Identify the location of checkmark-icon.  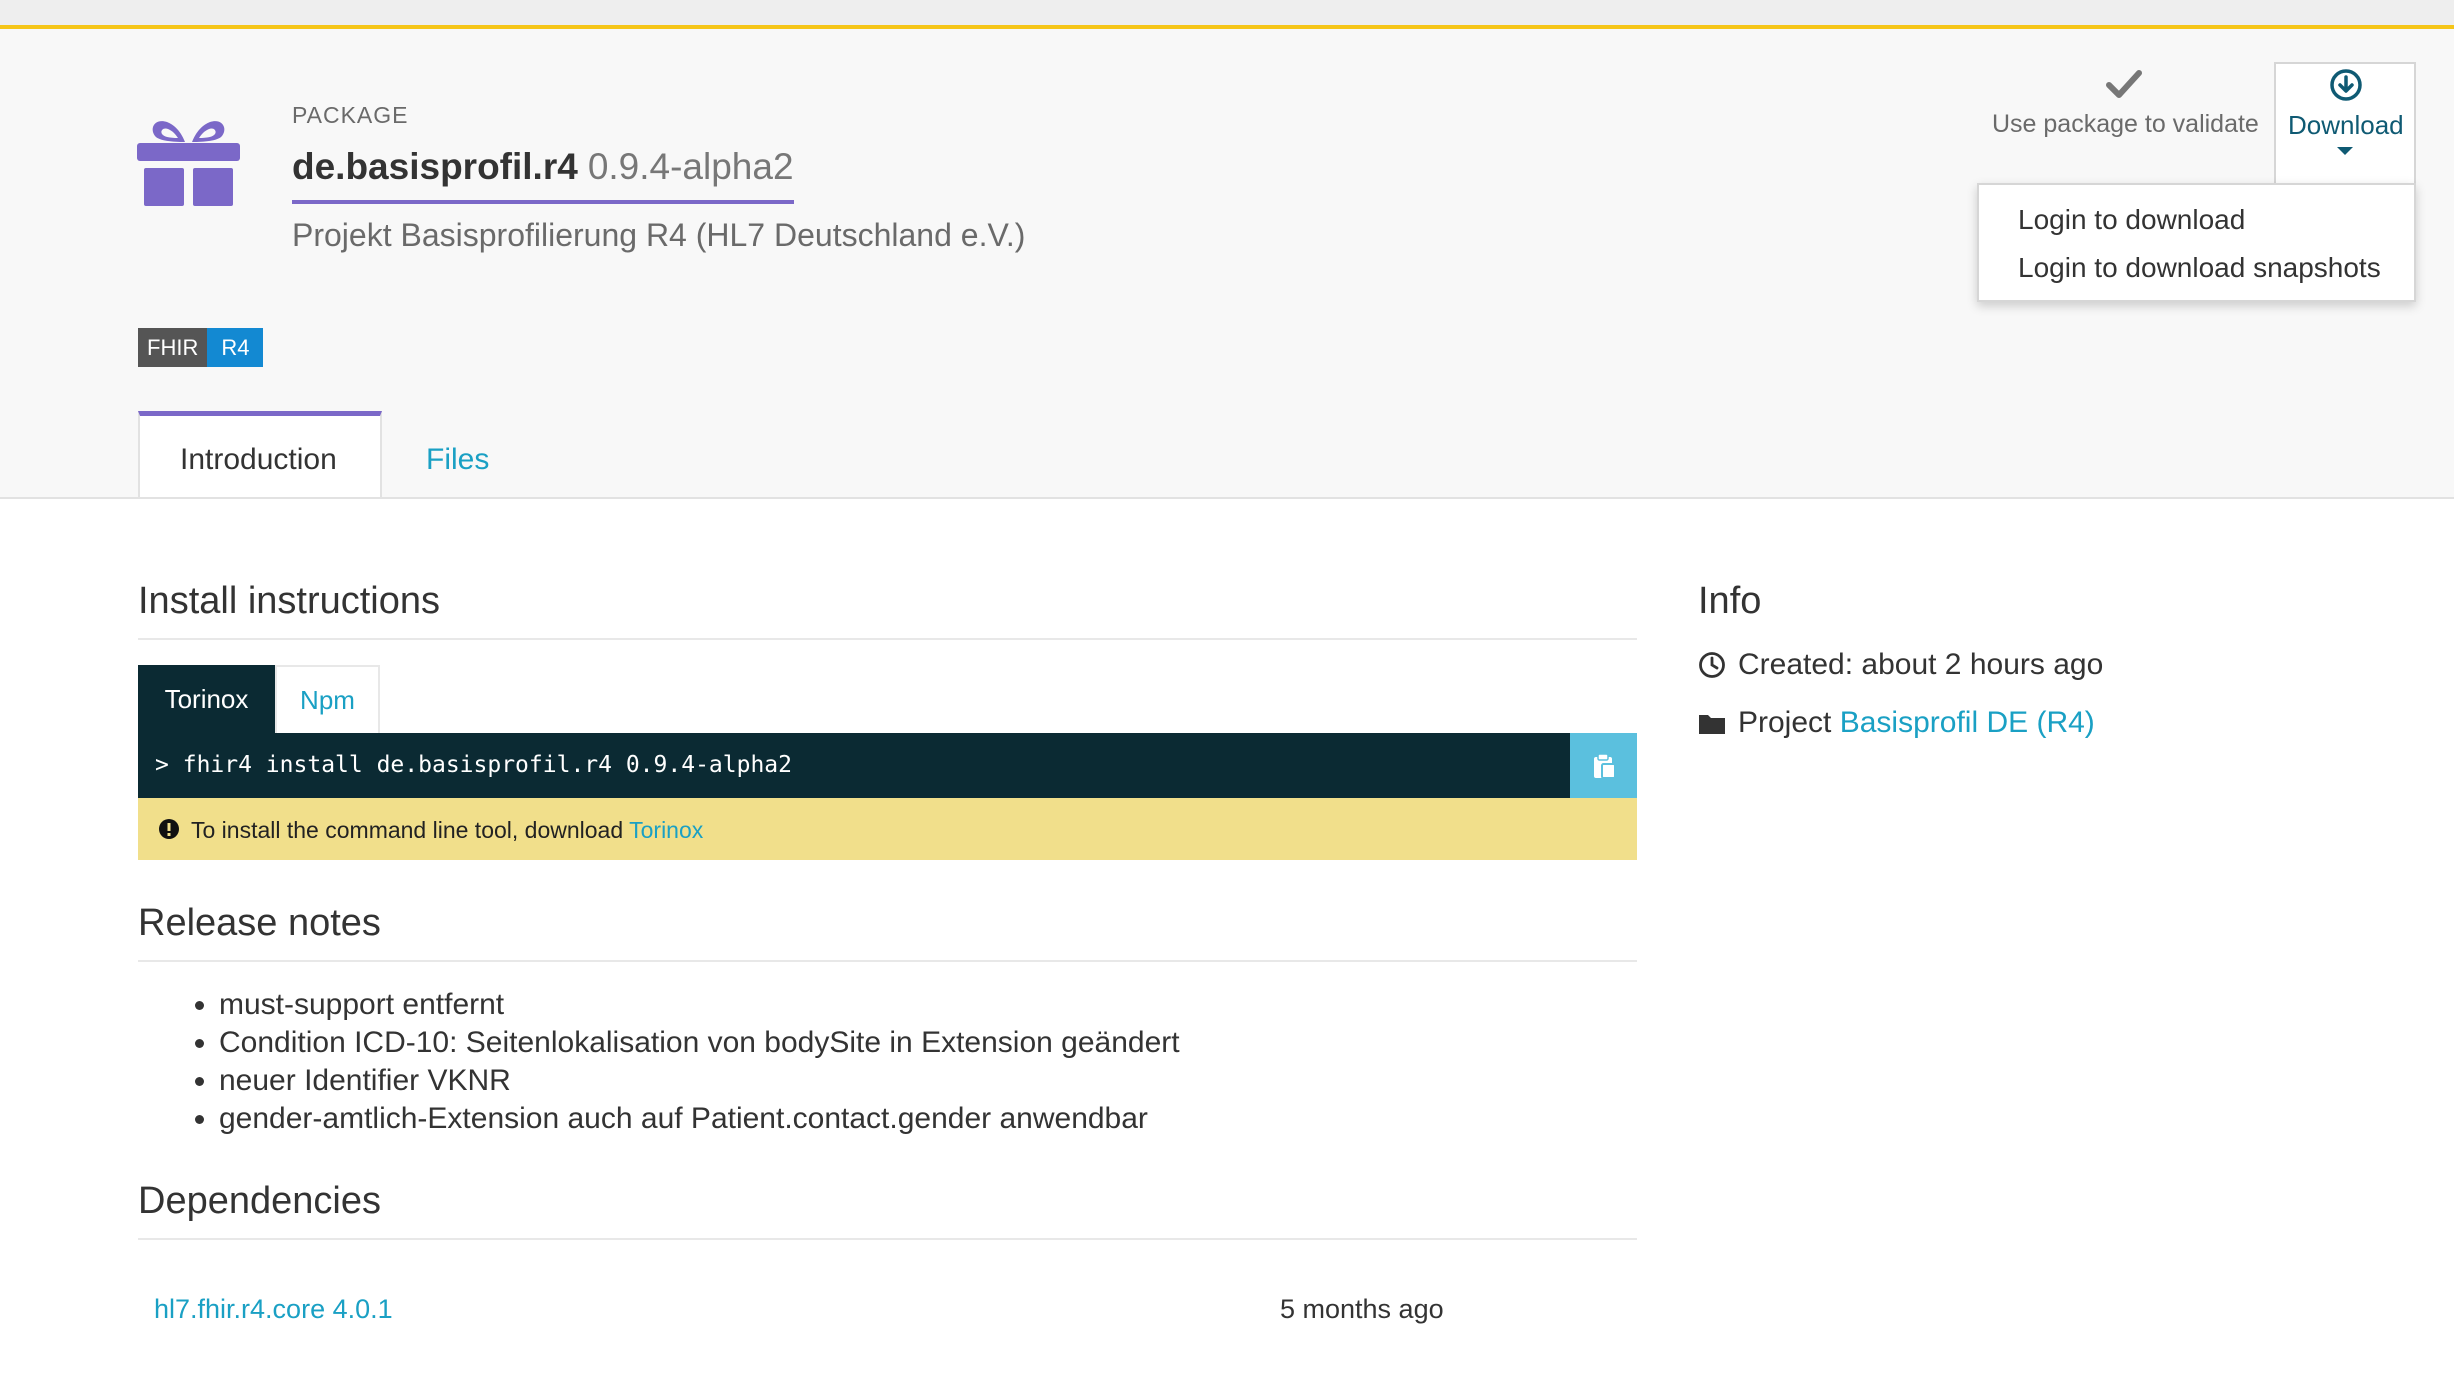
(2124, 84).